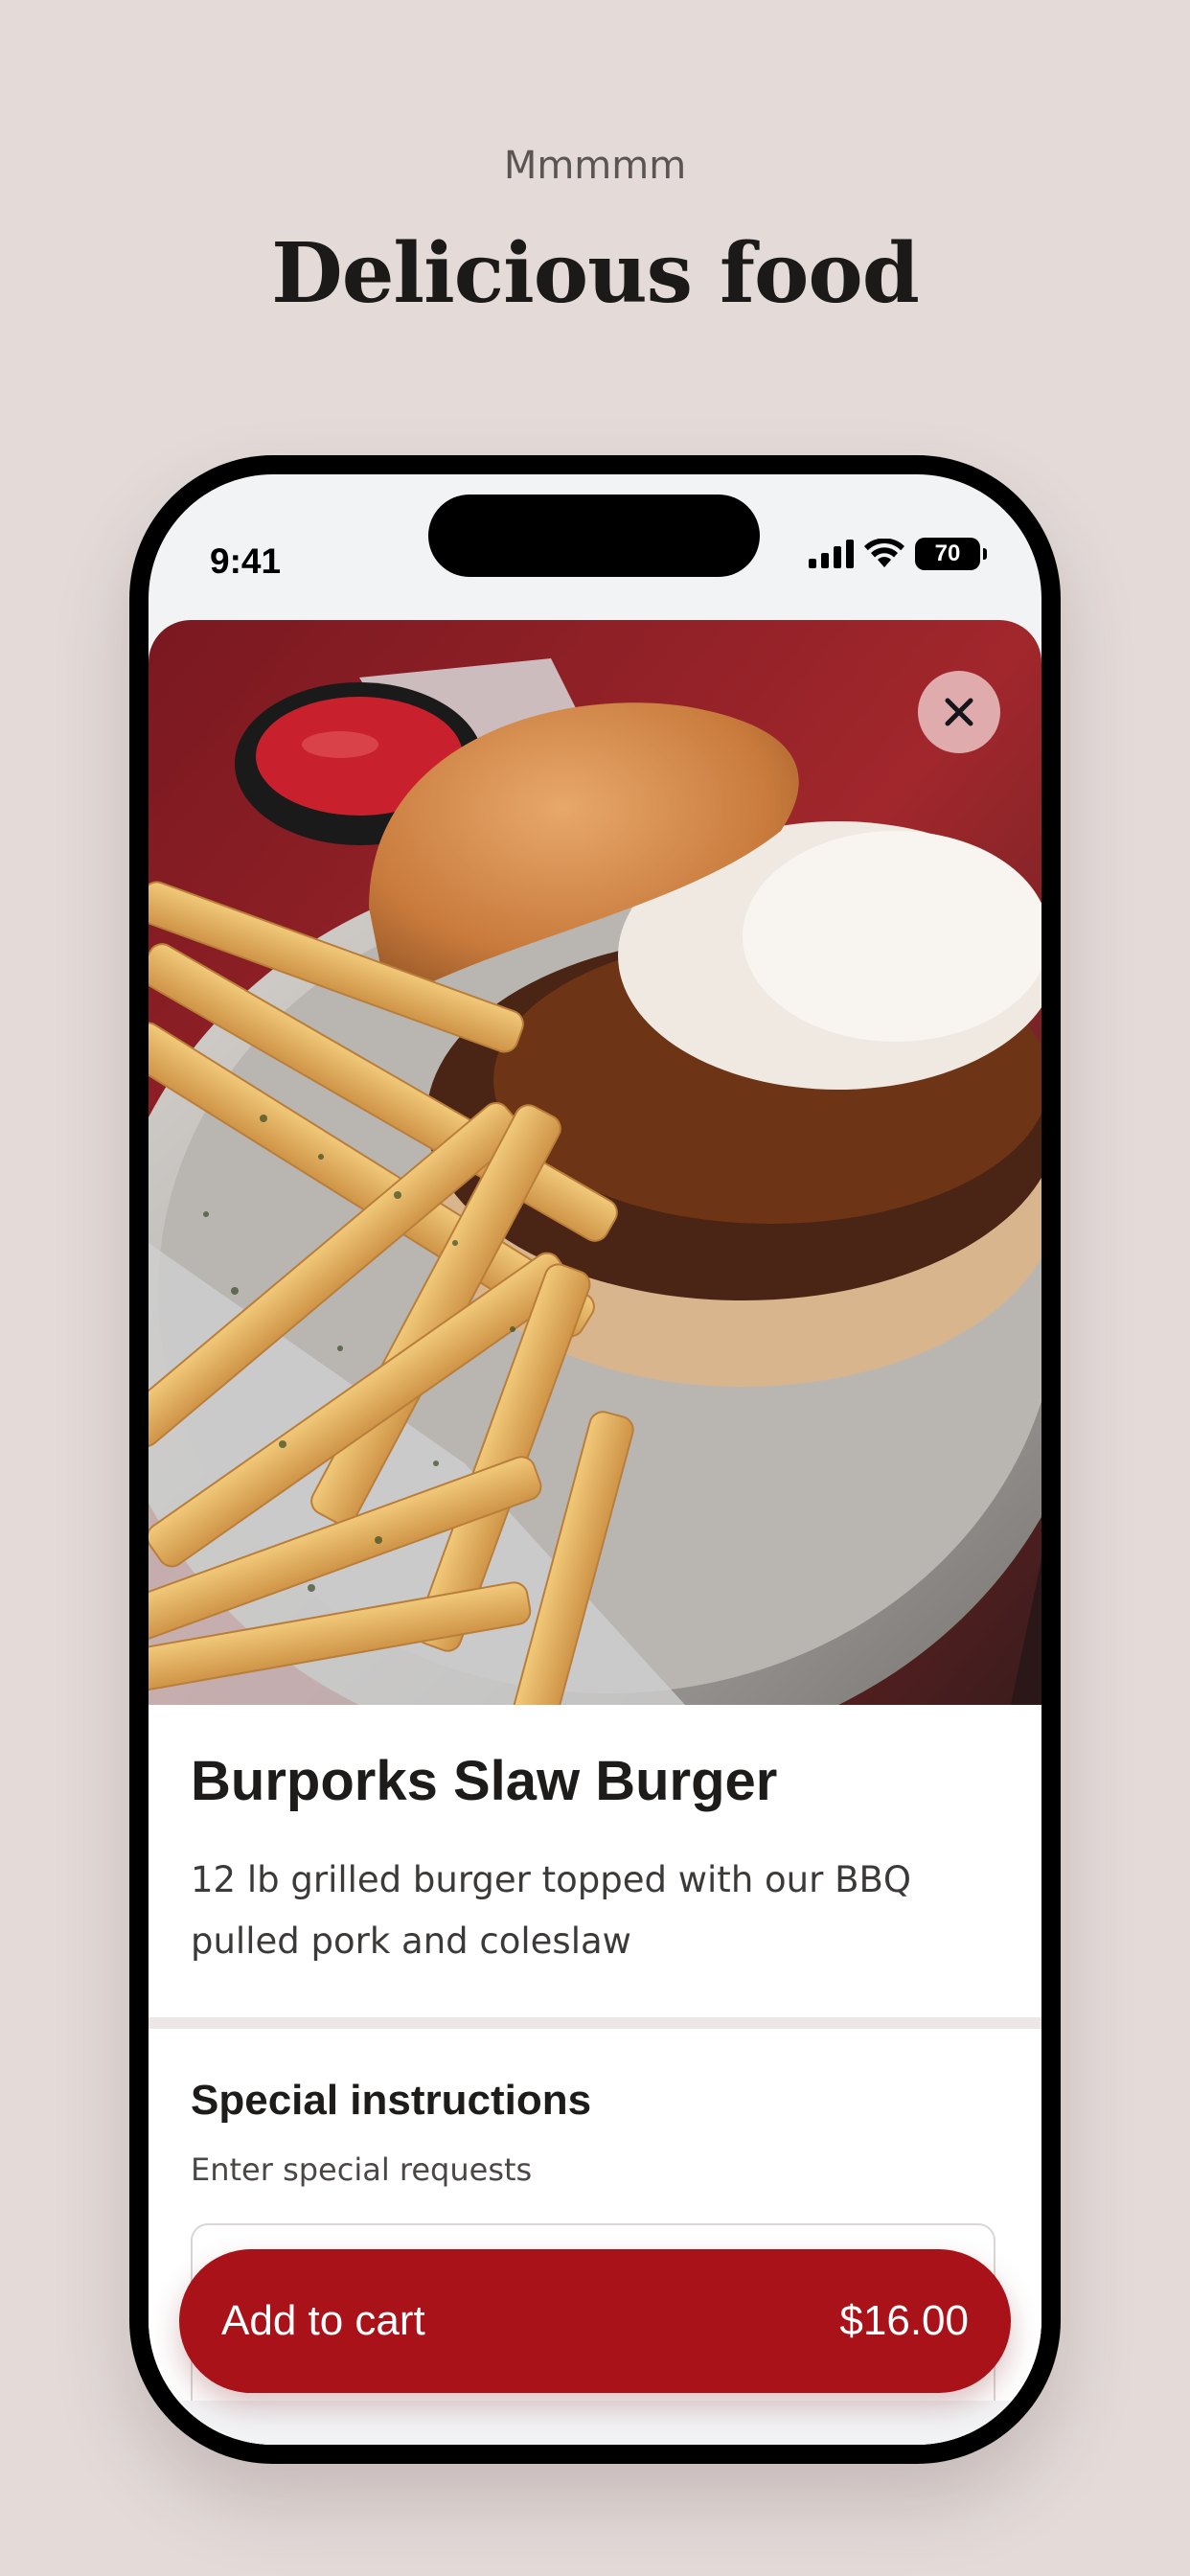 The image size is (1190, 2576). What do you see at coordinates (884, 553) in the screenshot?
I see `wifi-icon` at bounding box center [884, 553].